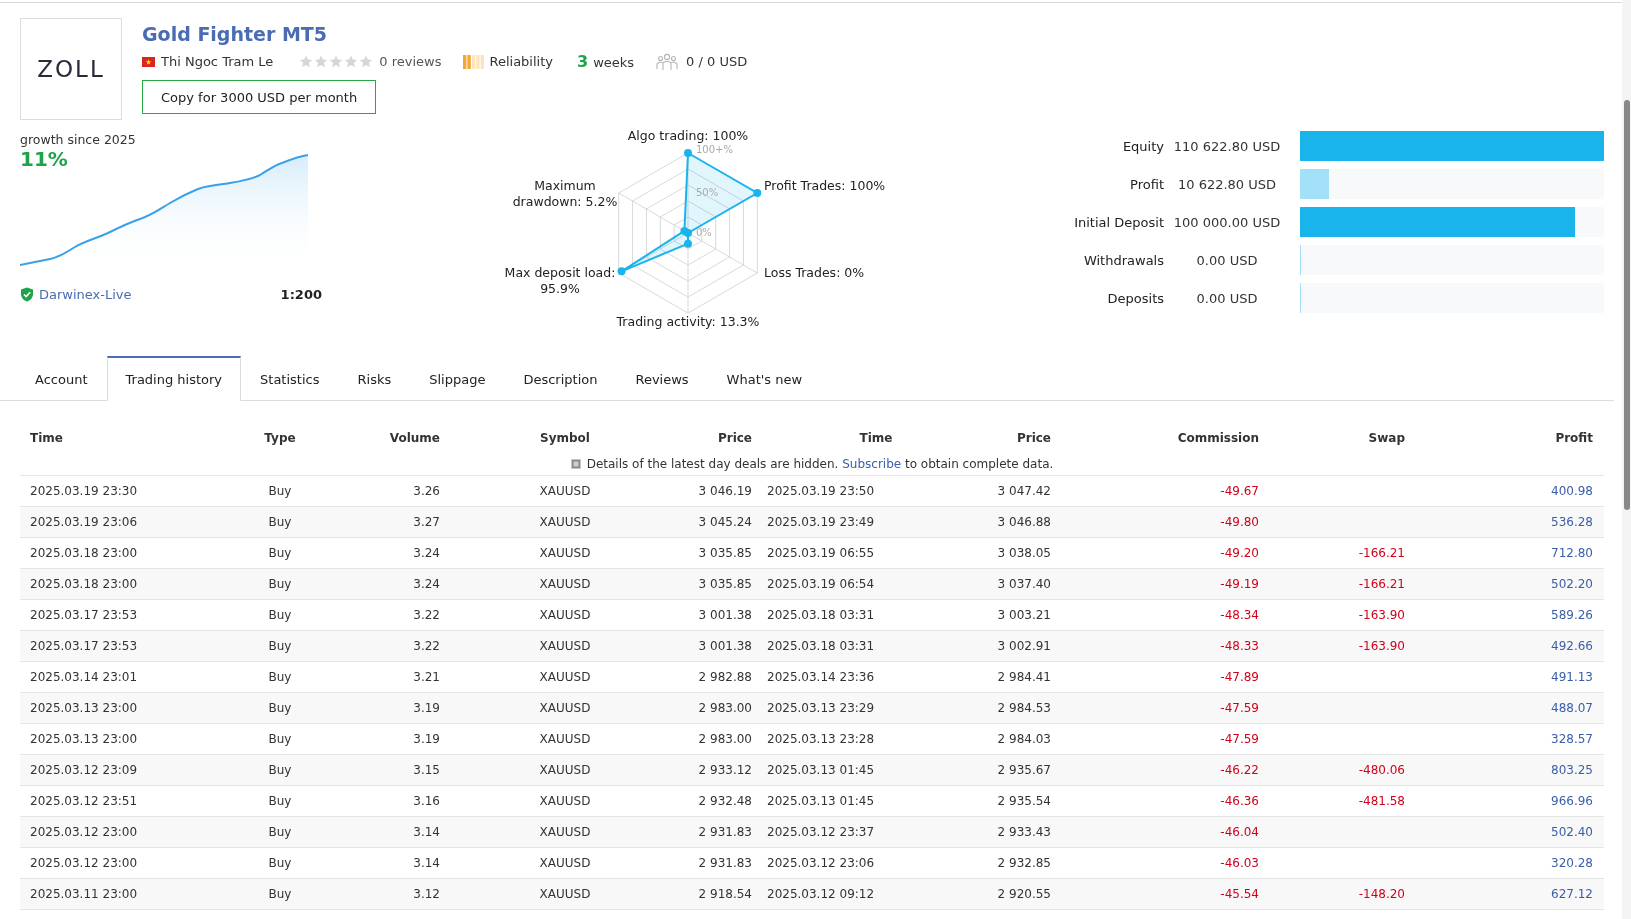  I want to click on balance-value: 0.00 USD, so click(1227, 260).